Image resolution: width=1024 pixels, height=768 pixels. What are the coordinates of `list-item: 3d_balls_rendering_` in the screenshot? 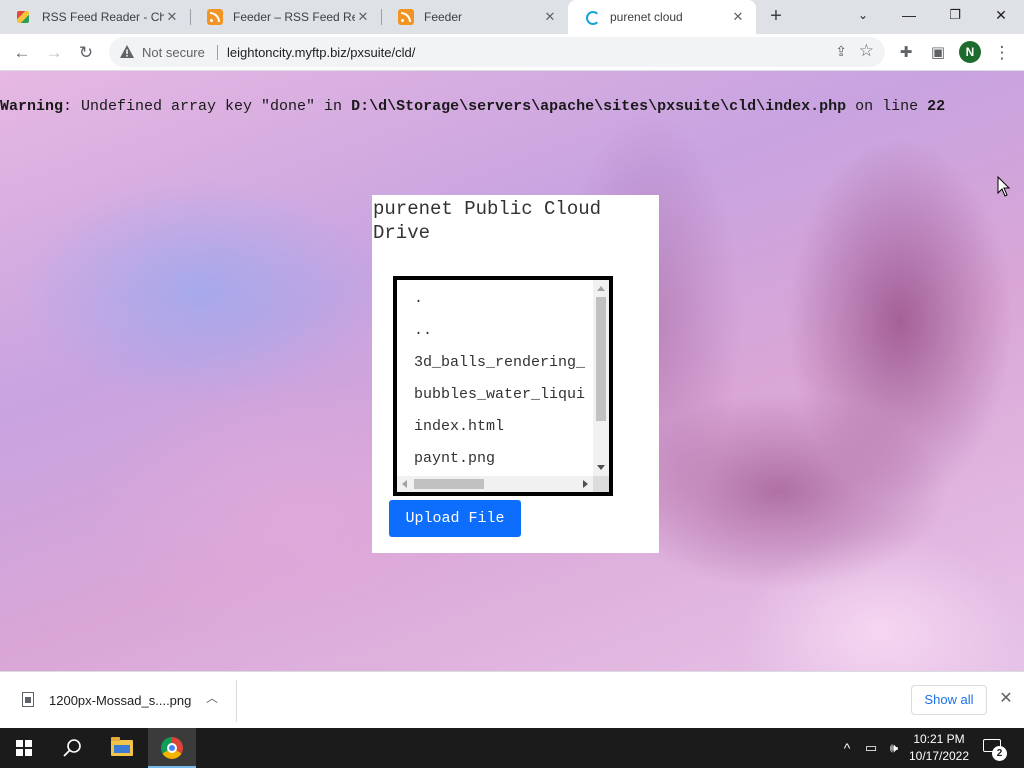 It's located at (495, 363).